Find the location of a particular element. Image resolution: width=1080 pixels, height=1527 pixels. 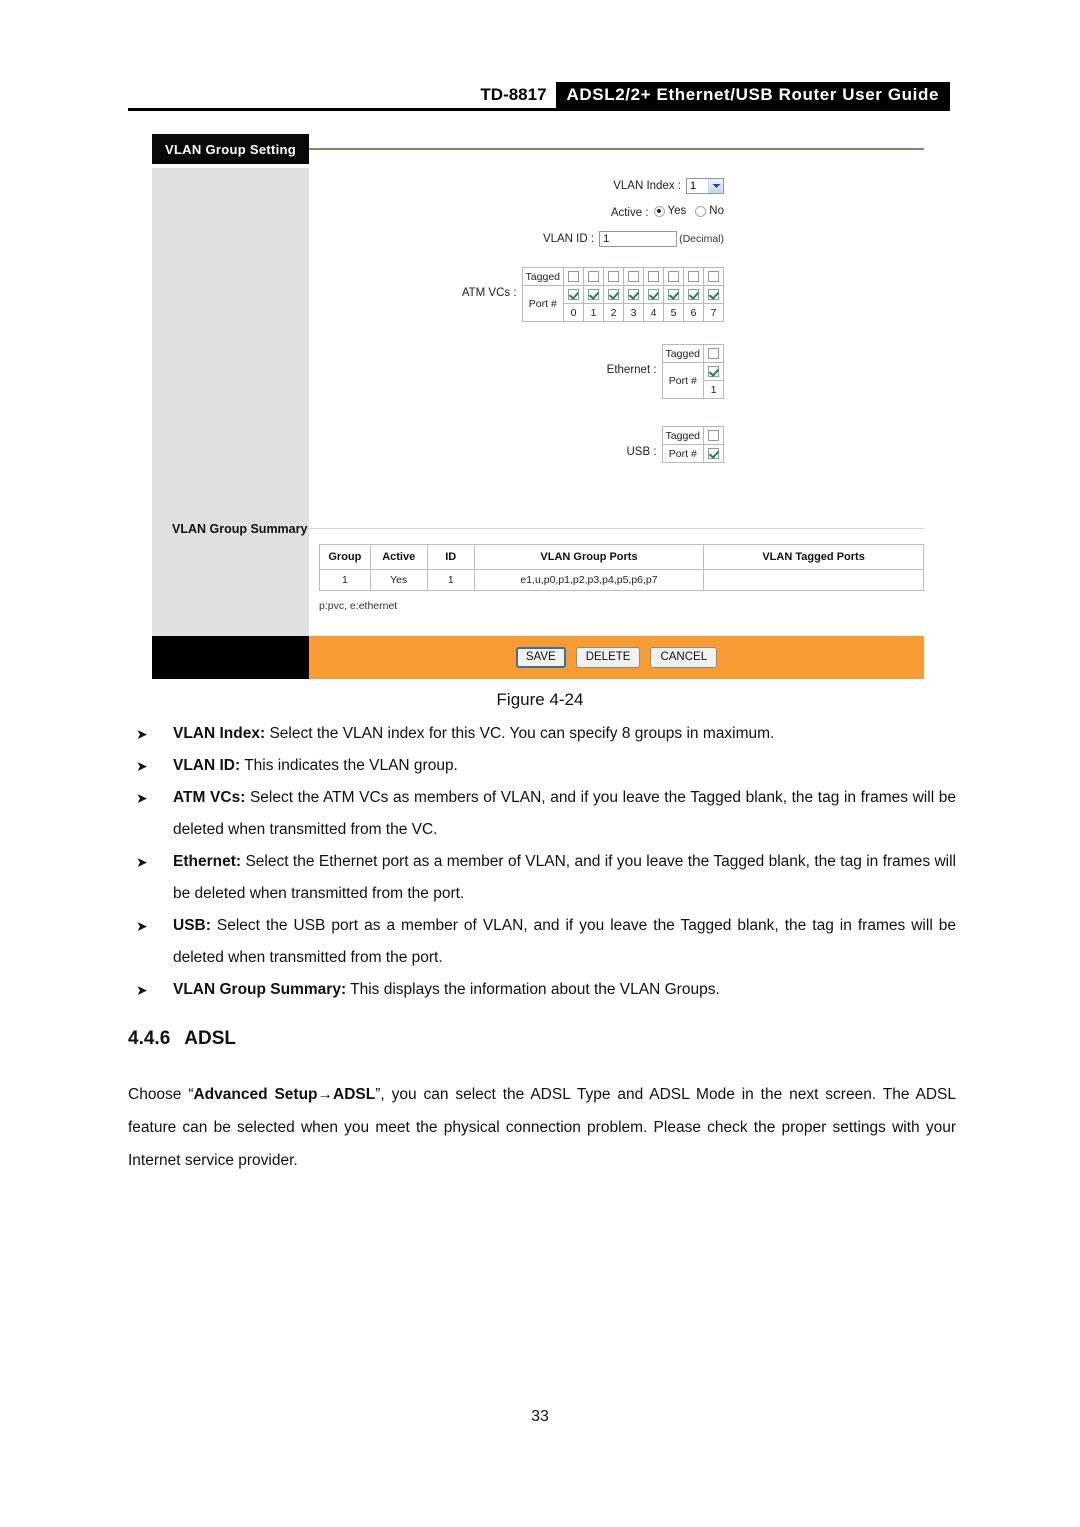

usb-port-table: Tagged Port # is located at coordinates (692, 444).